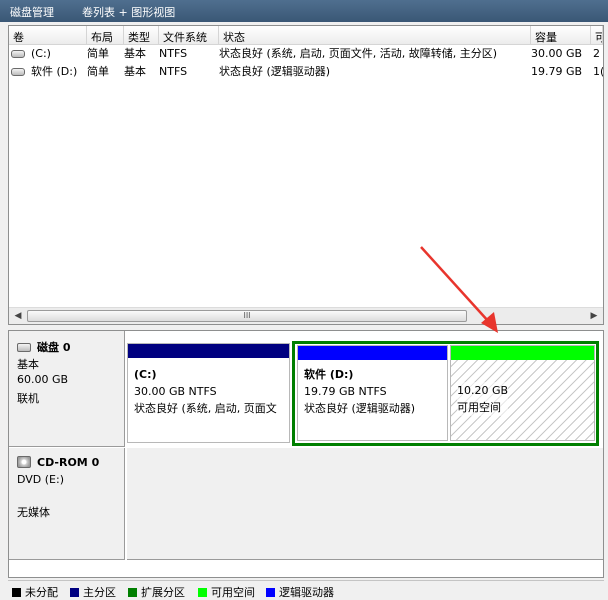  Describe the element at coordinates (41, 592) in the screenshot. I see `legend-label: 未分配` at that location.